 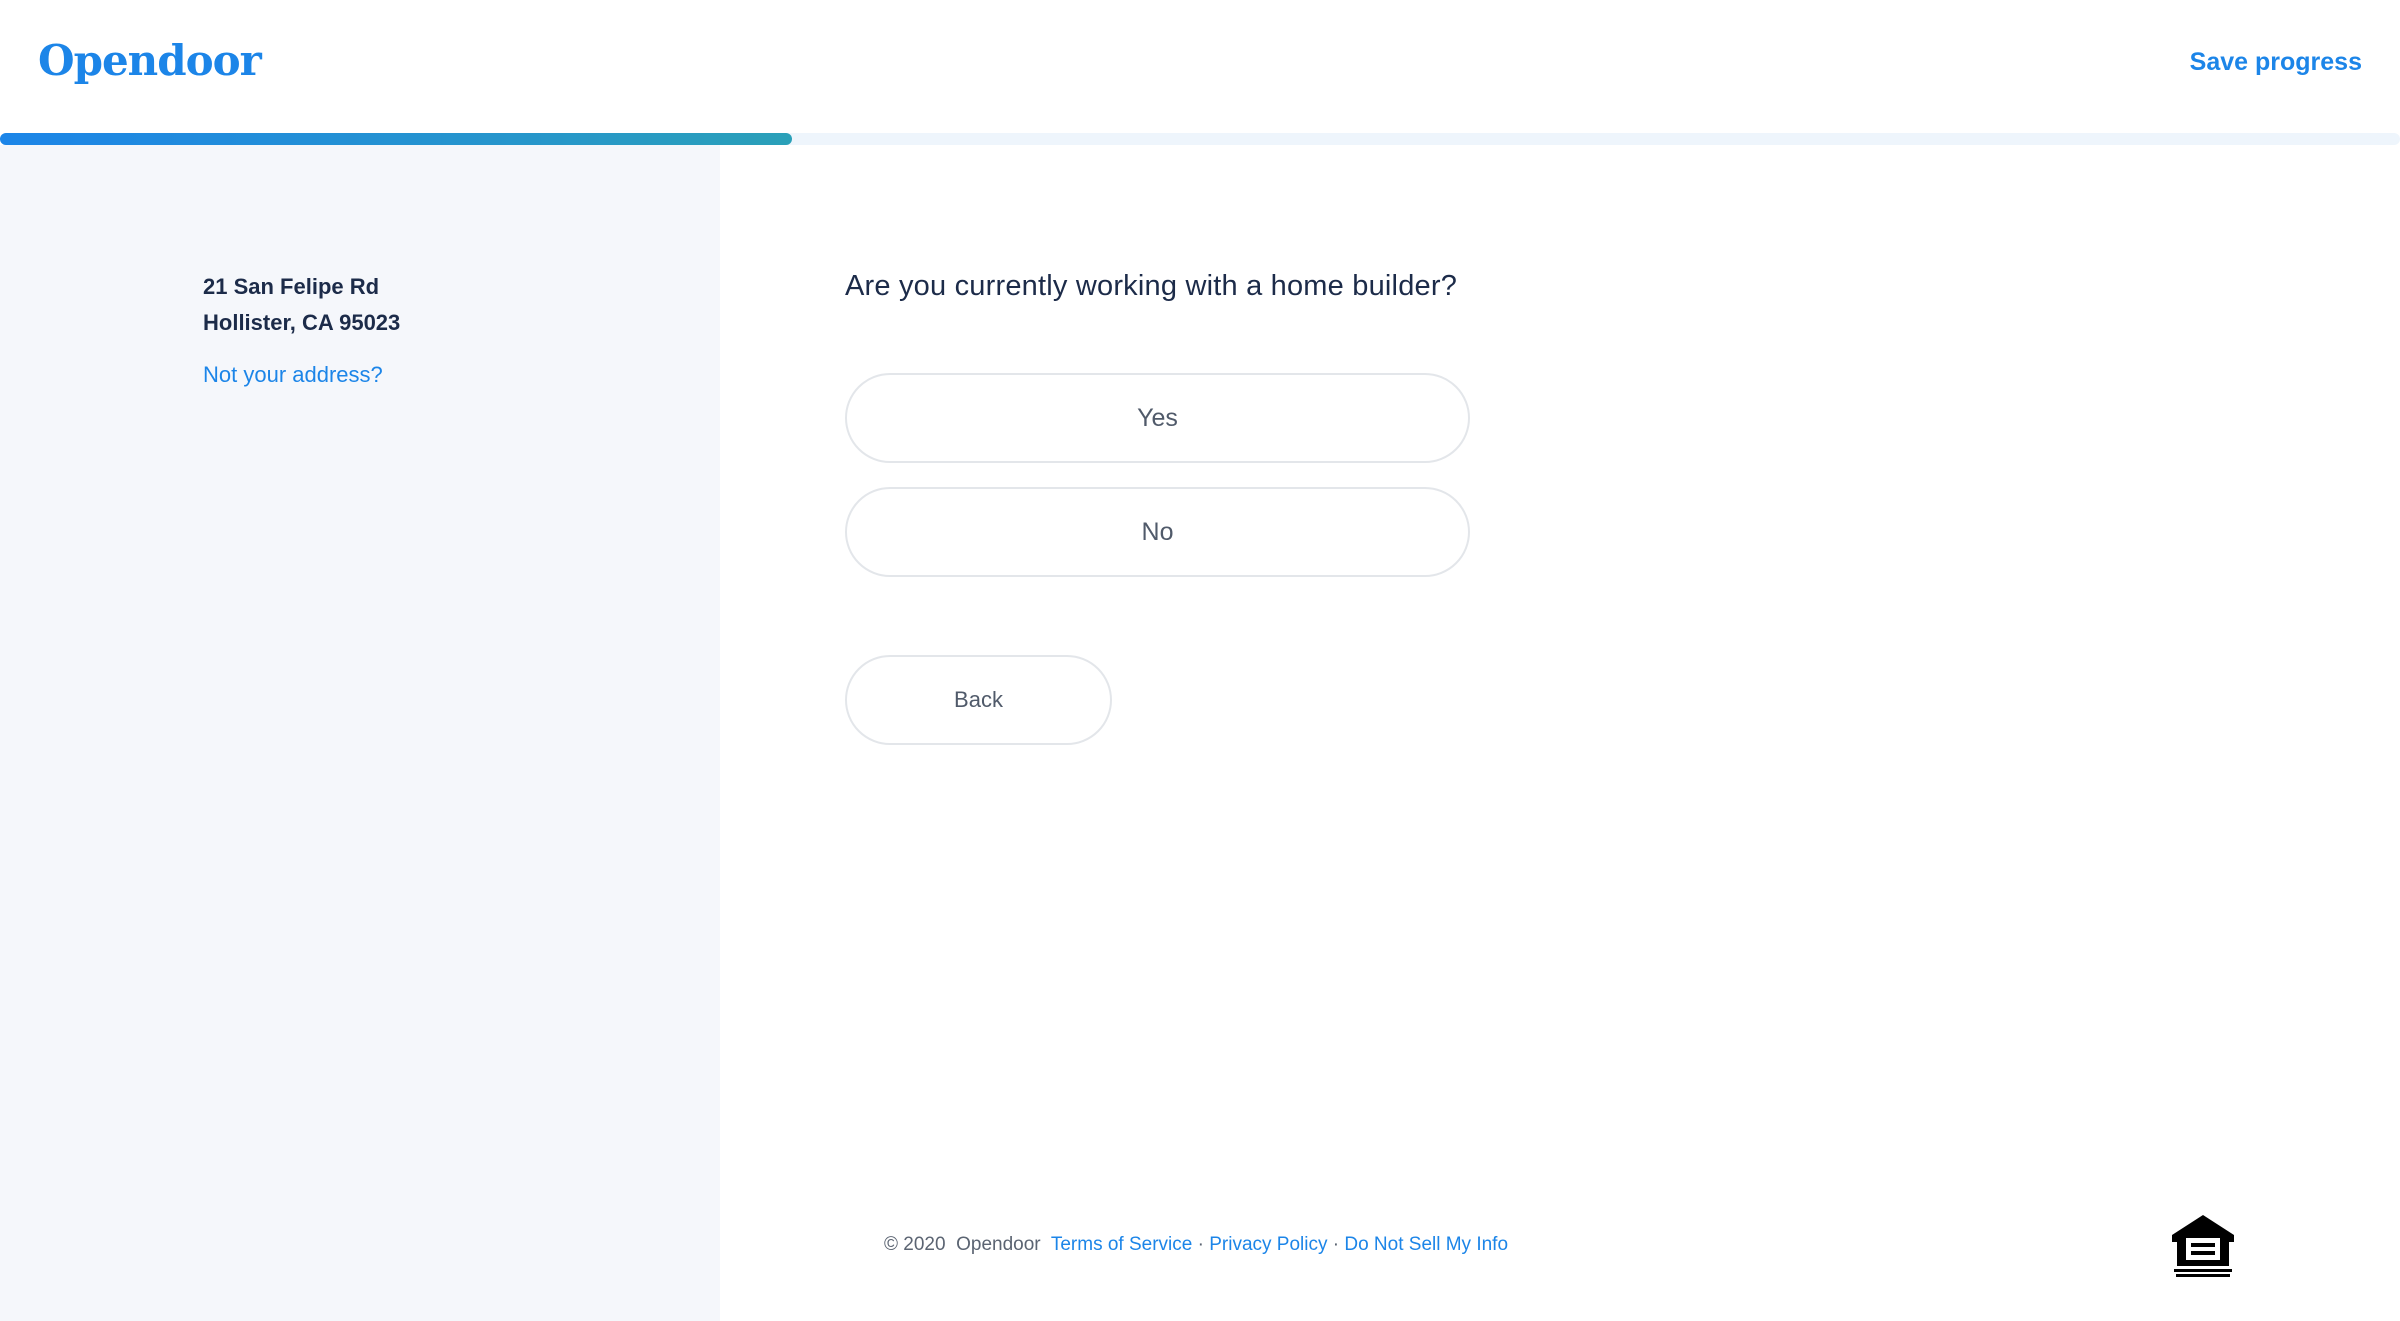 I want to click on footer-copyright: © 2020, so click(x=915, y=1244).